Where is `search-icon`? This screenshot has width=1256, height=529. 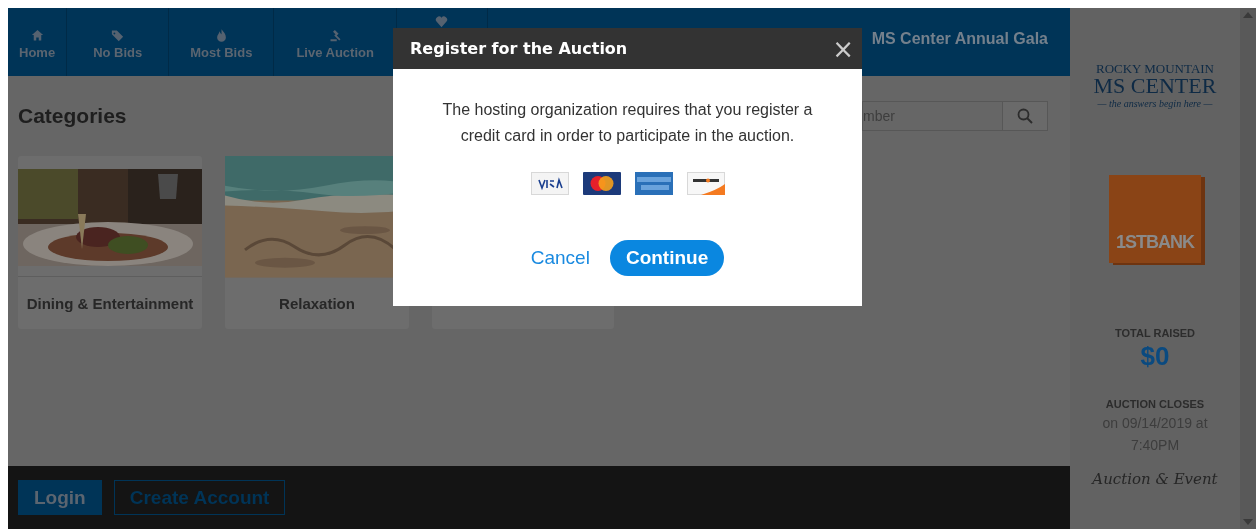
search-icon is located at coordinates (1025, 116).